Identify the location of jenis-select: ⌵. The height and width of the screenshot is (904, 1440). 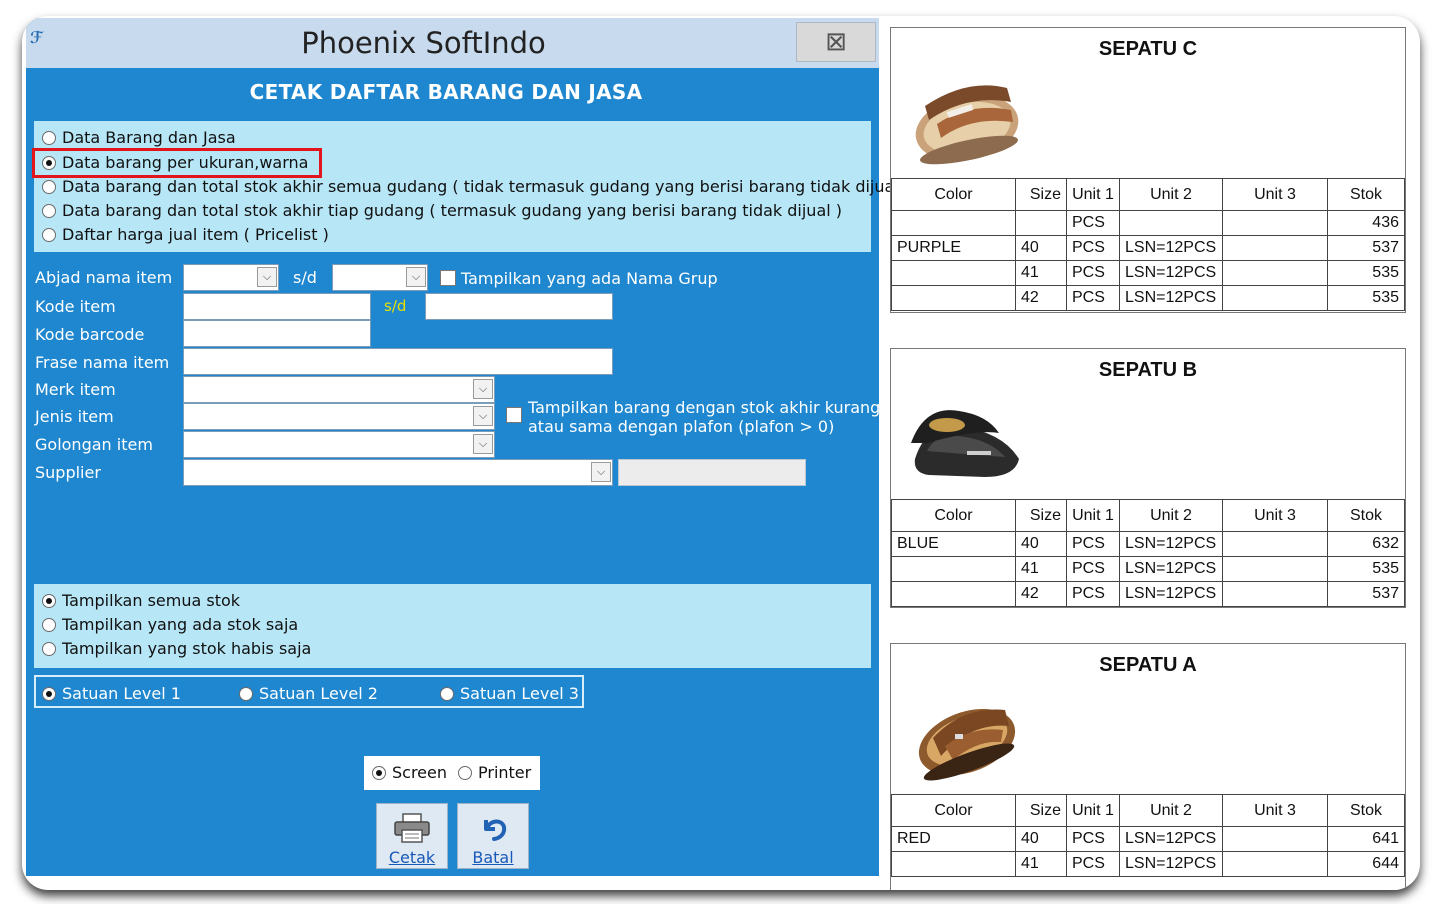
(339, 416).